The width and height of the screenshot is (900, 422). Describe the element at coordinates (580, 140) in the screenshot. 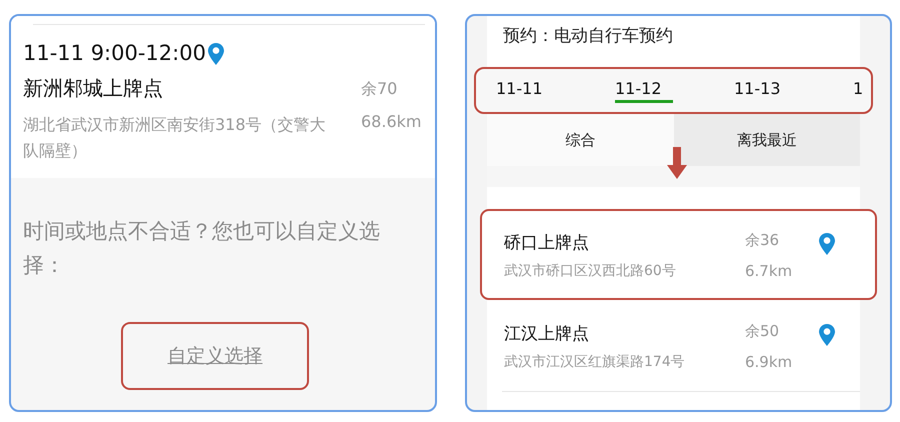

I see `sort-tab: 综合` at that location.